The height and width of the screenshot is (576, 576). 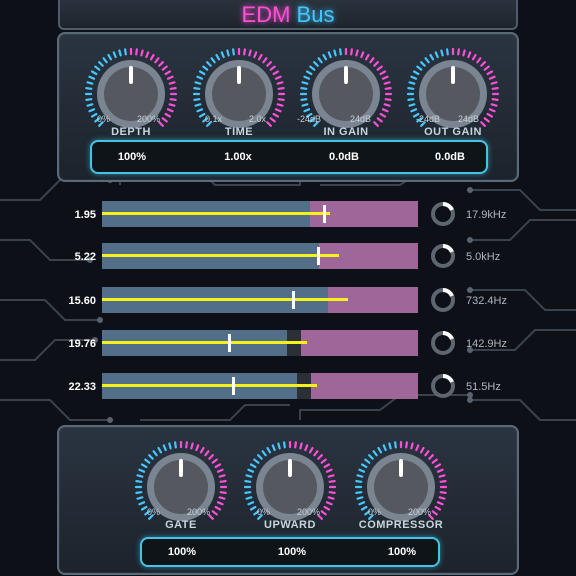 What do you see at coordinates (288, 388) in the screenshot?
I see `band-row: 22.33 51.5Hz` at bounding box center [288, 388].